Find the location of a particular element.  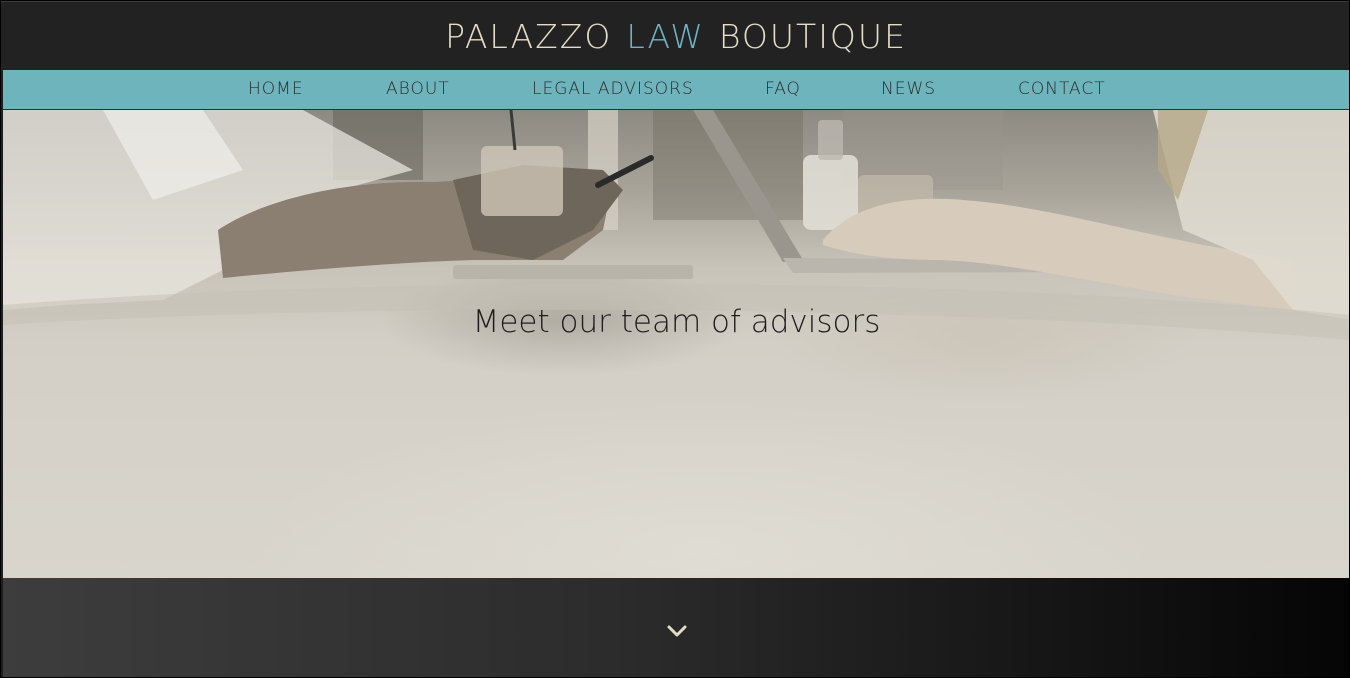

nav-item-legal-advisors: LEGAL ADVISORS is located at coordinates (613, 89).